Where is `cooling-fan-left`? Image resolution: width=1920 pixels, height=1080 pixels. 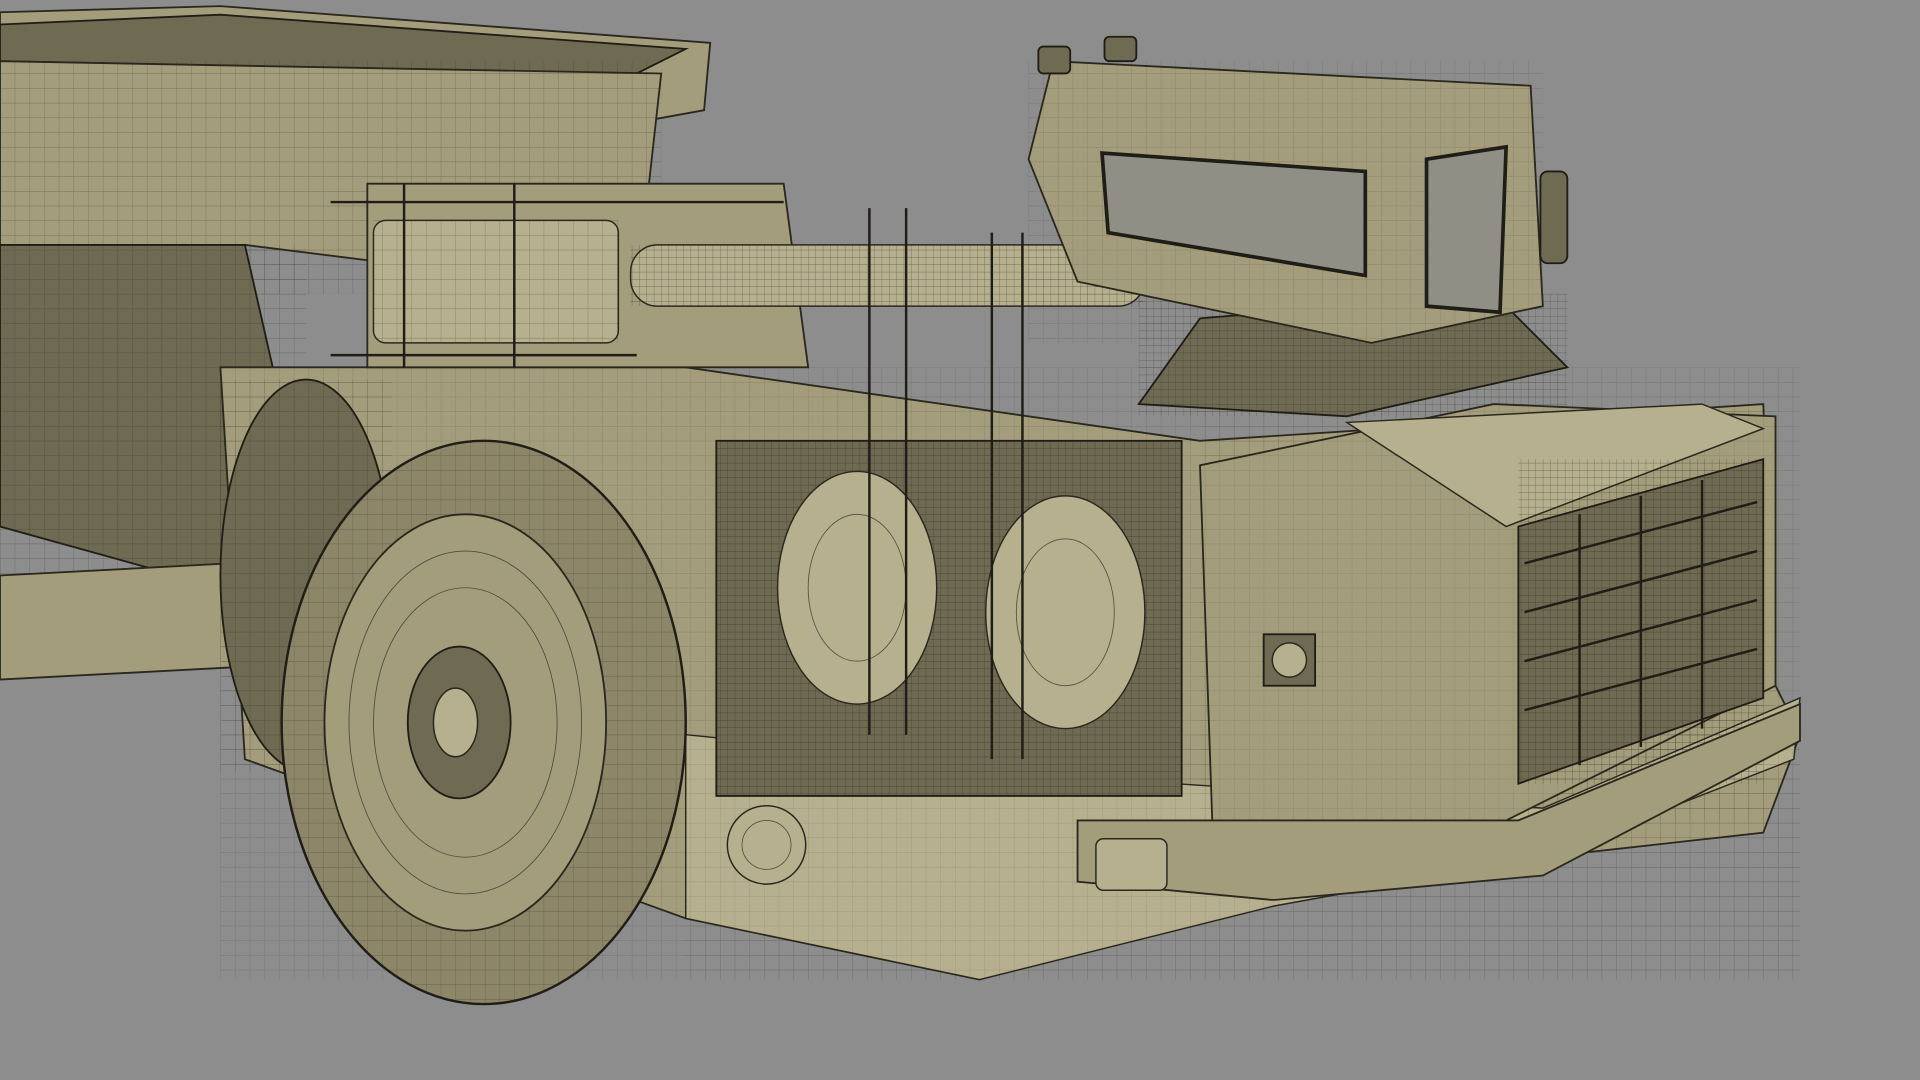 cooling-fan-left is located at coordinates (857, 587).